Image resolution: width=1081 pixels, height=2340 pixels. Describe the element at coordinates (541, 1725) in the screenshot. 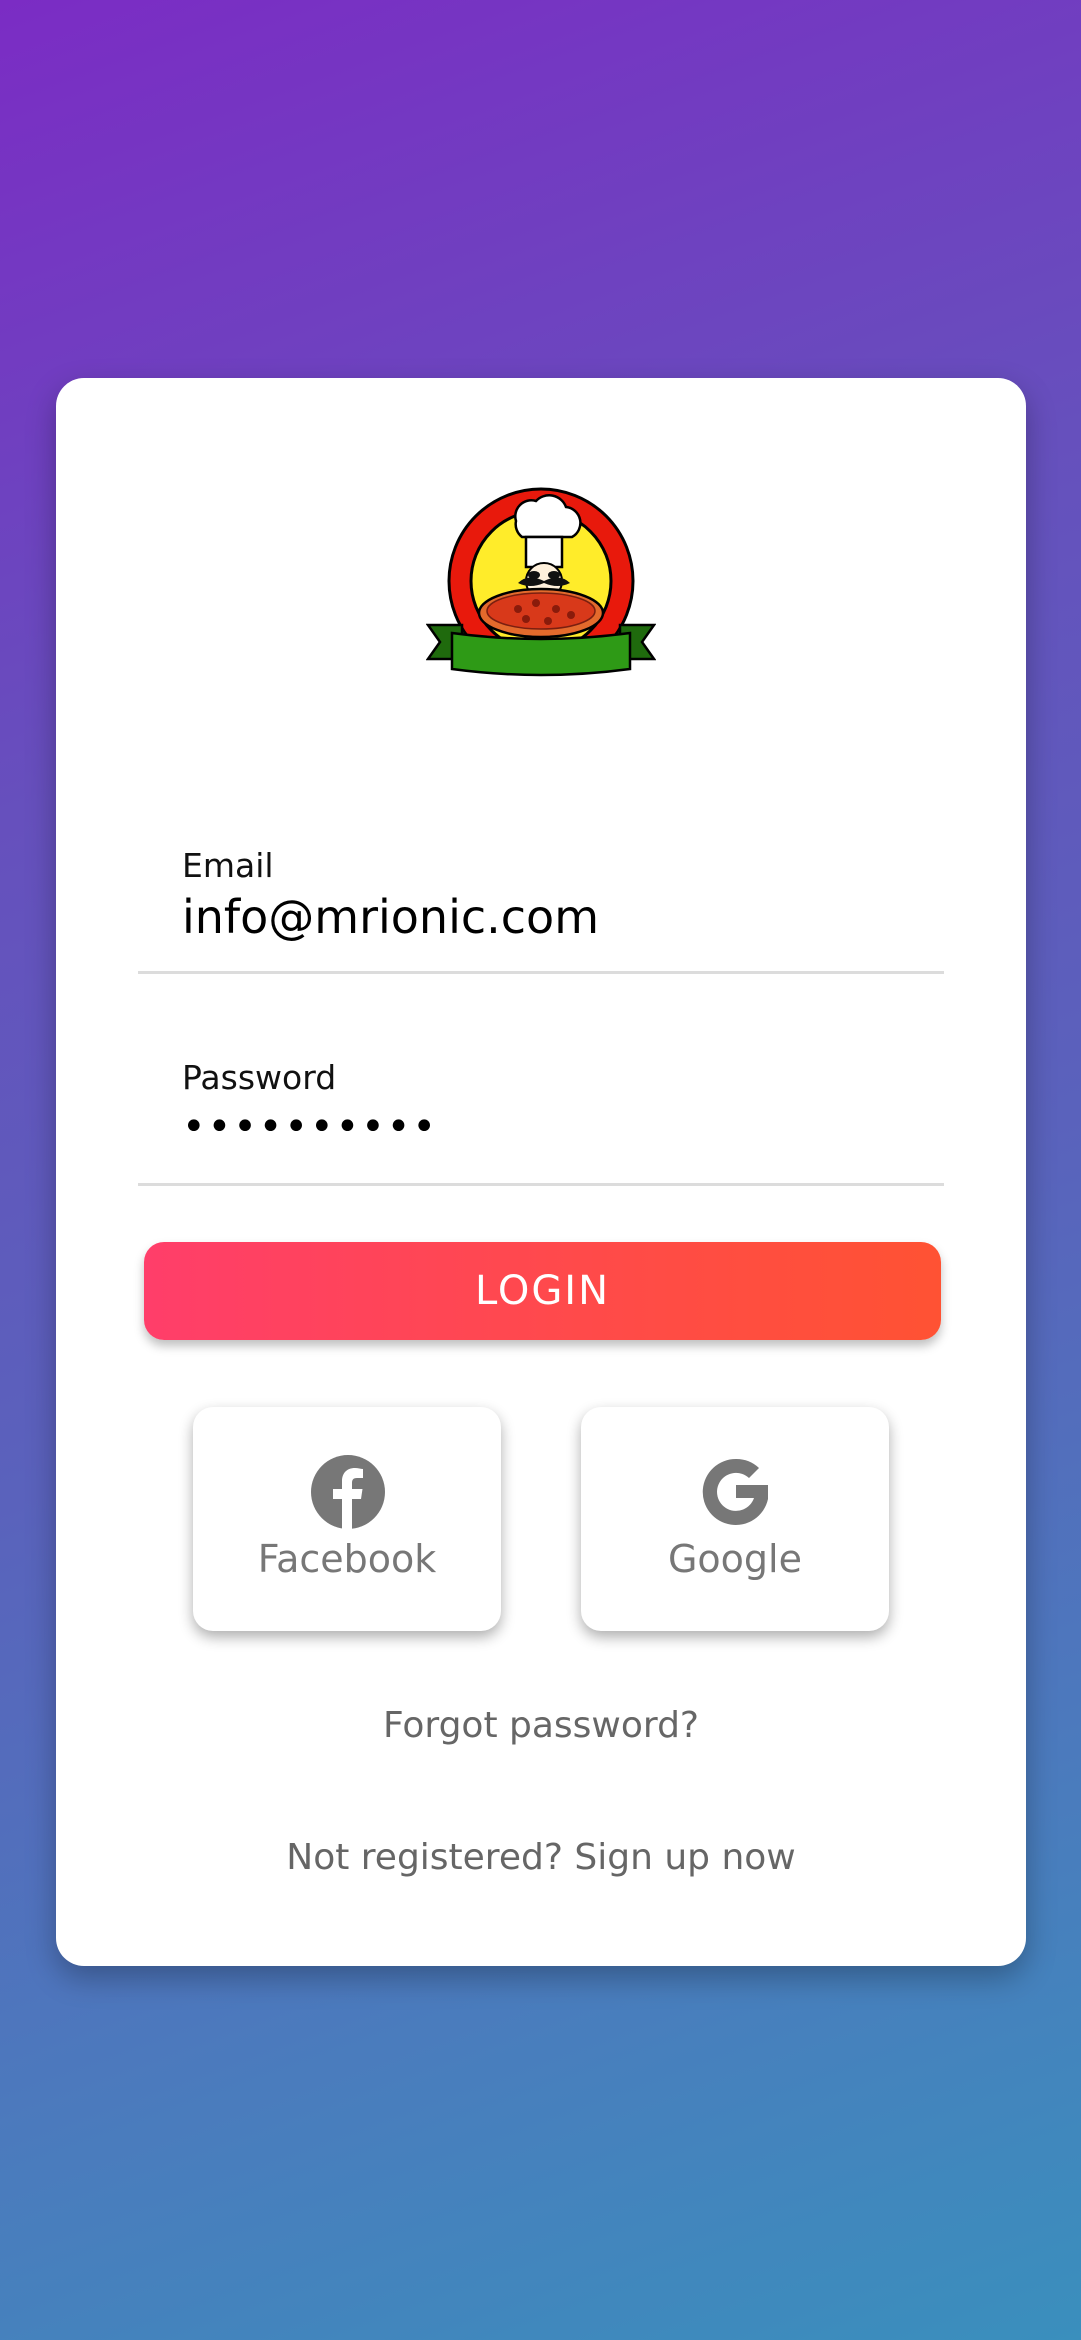

I see `forgot-password-link: Forgot password?` at that location.